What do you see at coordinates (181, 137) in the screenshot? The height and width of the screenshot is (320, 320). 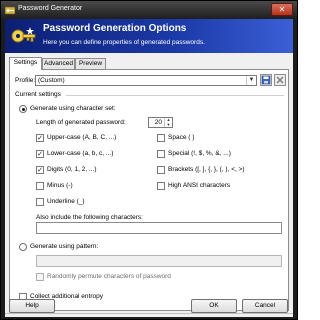 I see `space-label: Space ( )` at bounding box center [181, 137].